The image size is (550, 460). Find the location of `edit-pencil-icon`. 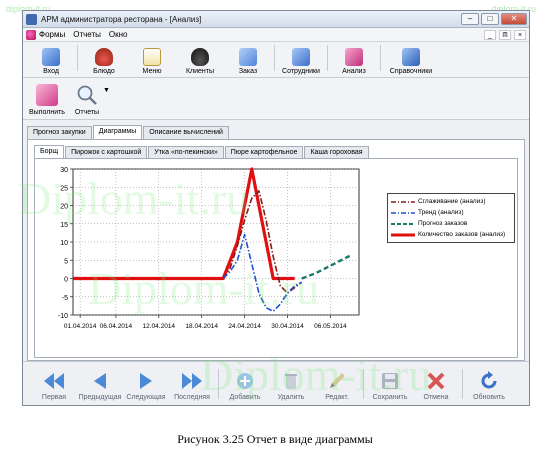

edit-pencil-icon is located at coordinates (337, 380).